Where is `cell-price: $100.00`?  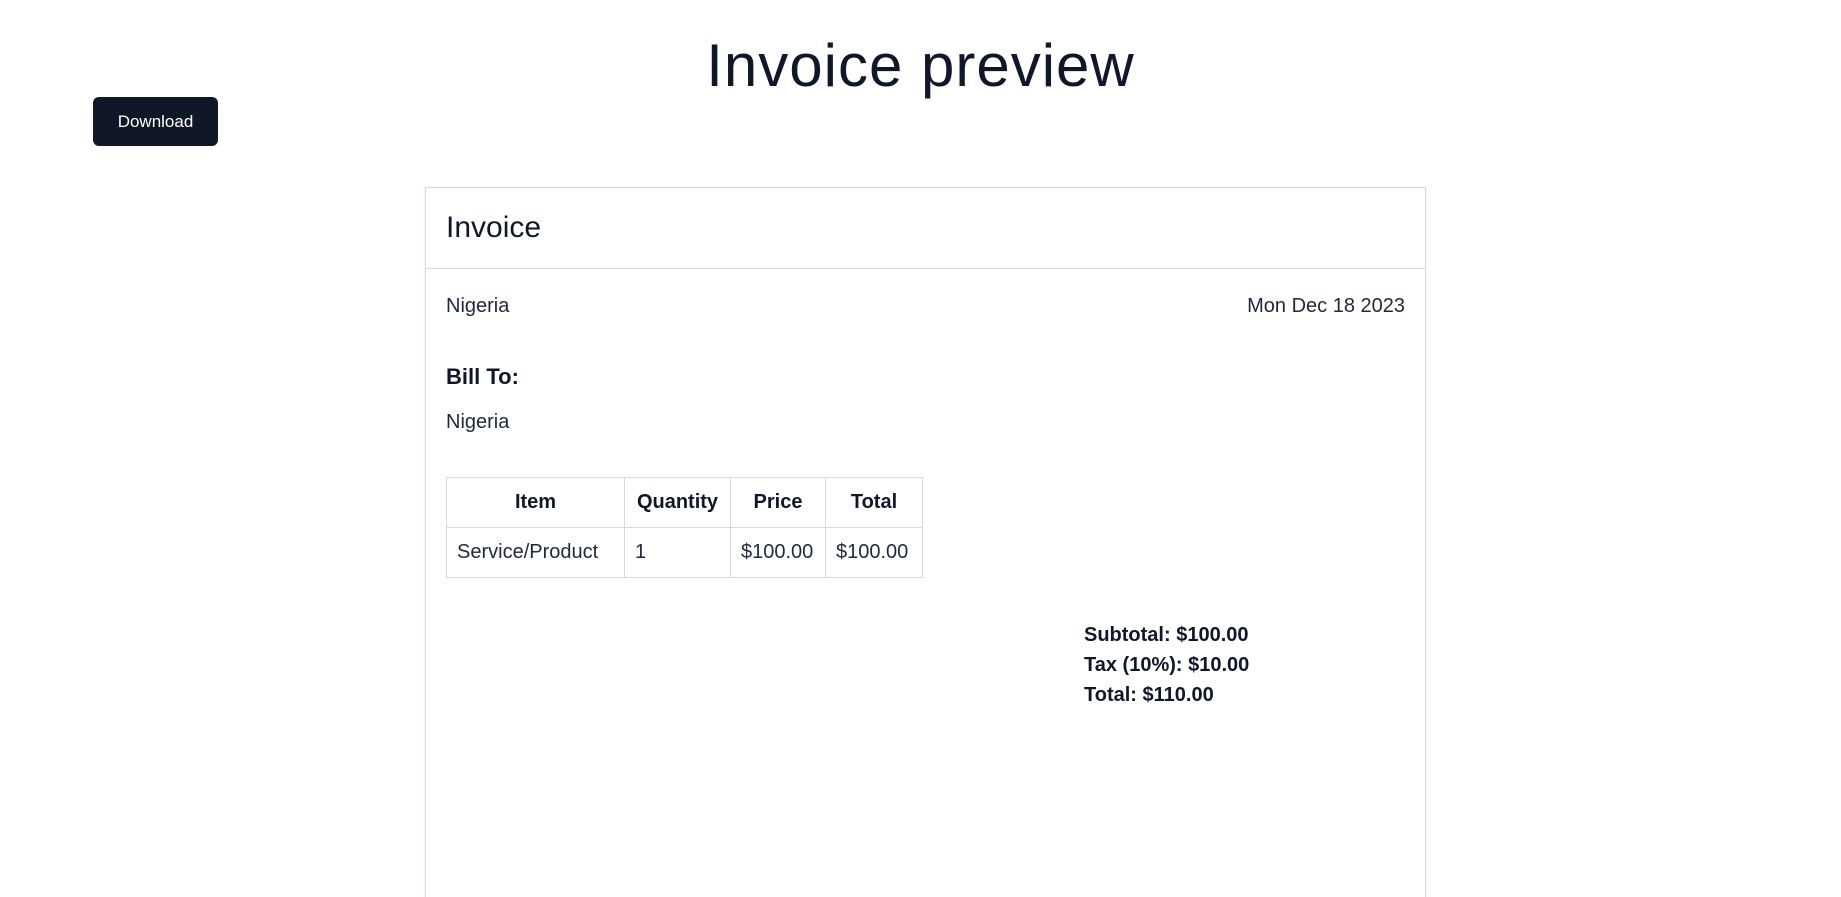
cell-price: $100.00 is located at coordinates (778, 552).